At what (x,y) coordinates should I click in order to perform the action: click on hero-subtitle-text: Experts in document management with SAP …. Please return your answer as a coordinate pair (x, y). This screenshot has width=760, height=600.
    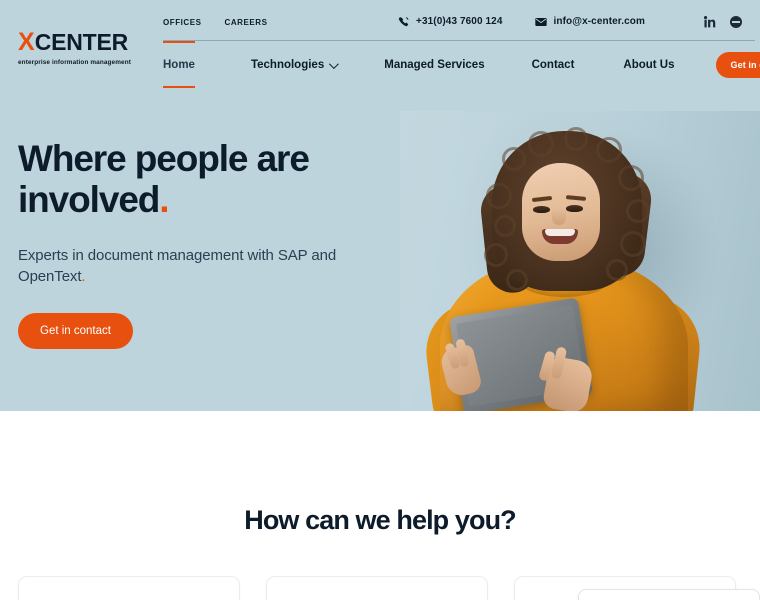
    Looking at the image, I should click on (177, 266).